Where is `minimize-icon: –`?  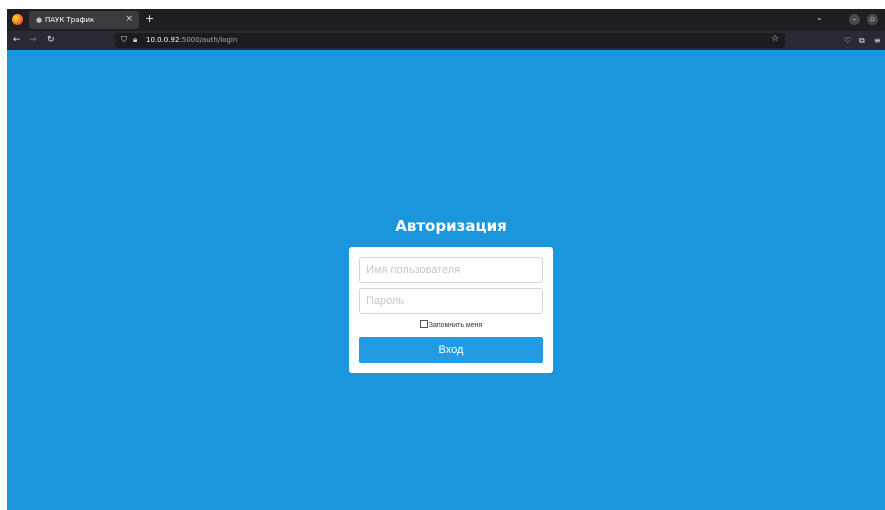 minimize-icon: – is located at coordinates (854, 19).